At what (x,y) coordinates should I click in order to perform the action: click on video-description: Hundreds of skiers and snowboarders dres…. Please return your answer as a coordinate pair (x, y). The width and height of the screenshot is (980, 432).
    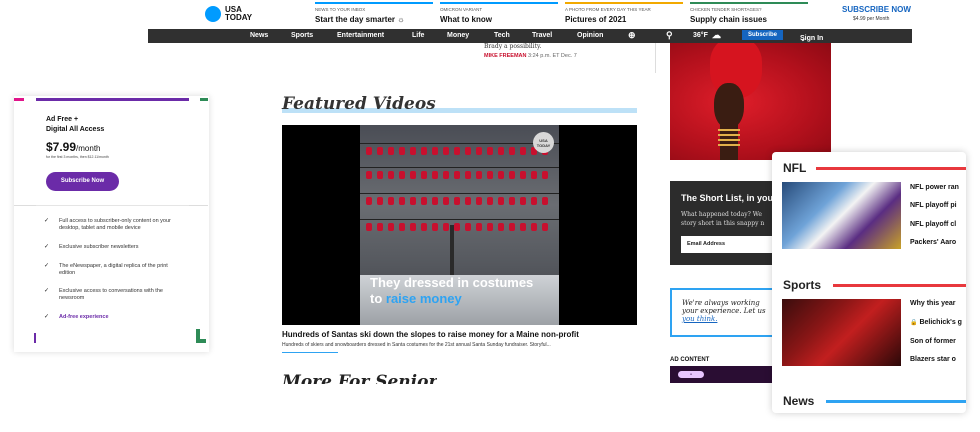
    Looking at the image, I should click on (416, 345).